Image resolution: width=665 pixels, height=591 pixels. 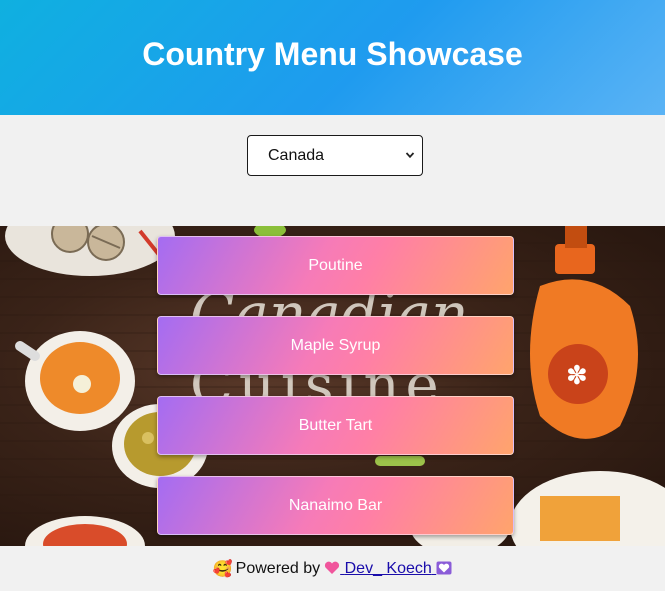 I want to click on sparkling-heart-icon, so click(x=332, y=567).